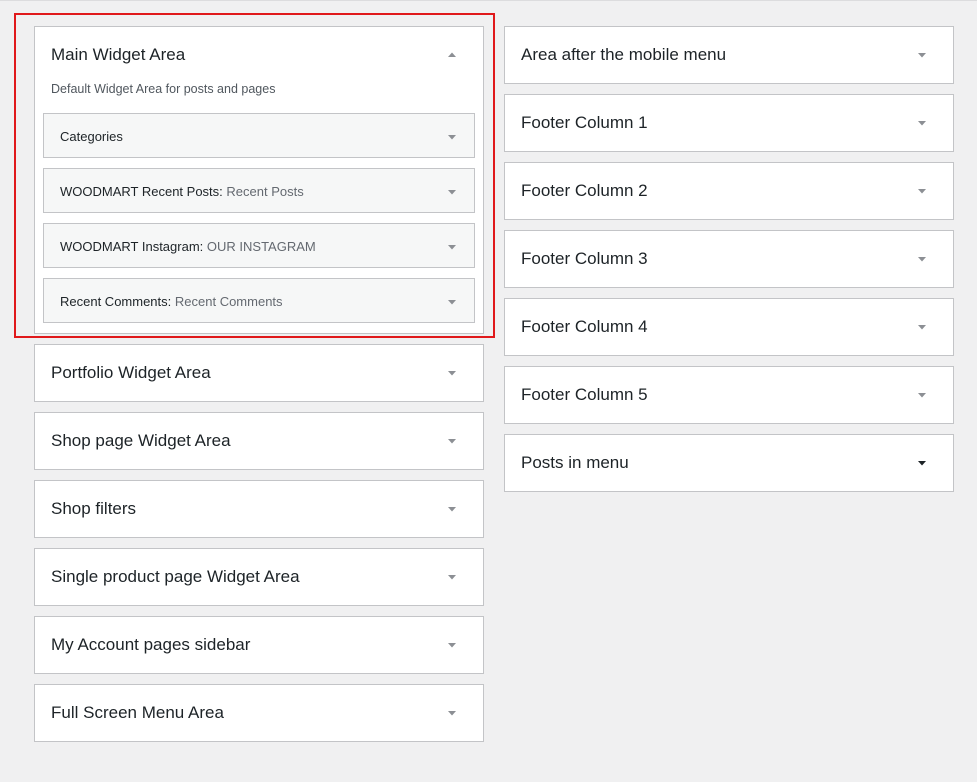 The width and height of the screenshot is (977, 782). What do you see at coordinates (137, 712) in the screenshot?
I see `sidebar-title: Full Screen Menu Area` at bounding box center [137, 712].